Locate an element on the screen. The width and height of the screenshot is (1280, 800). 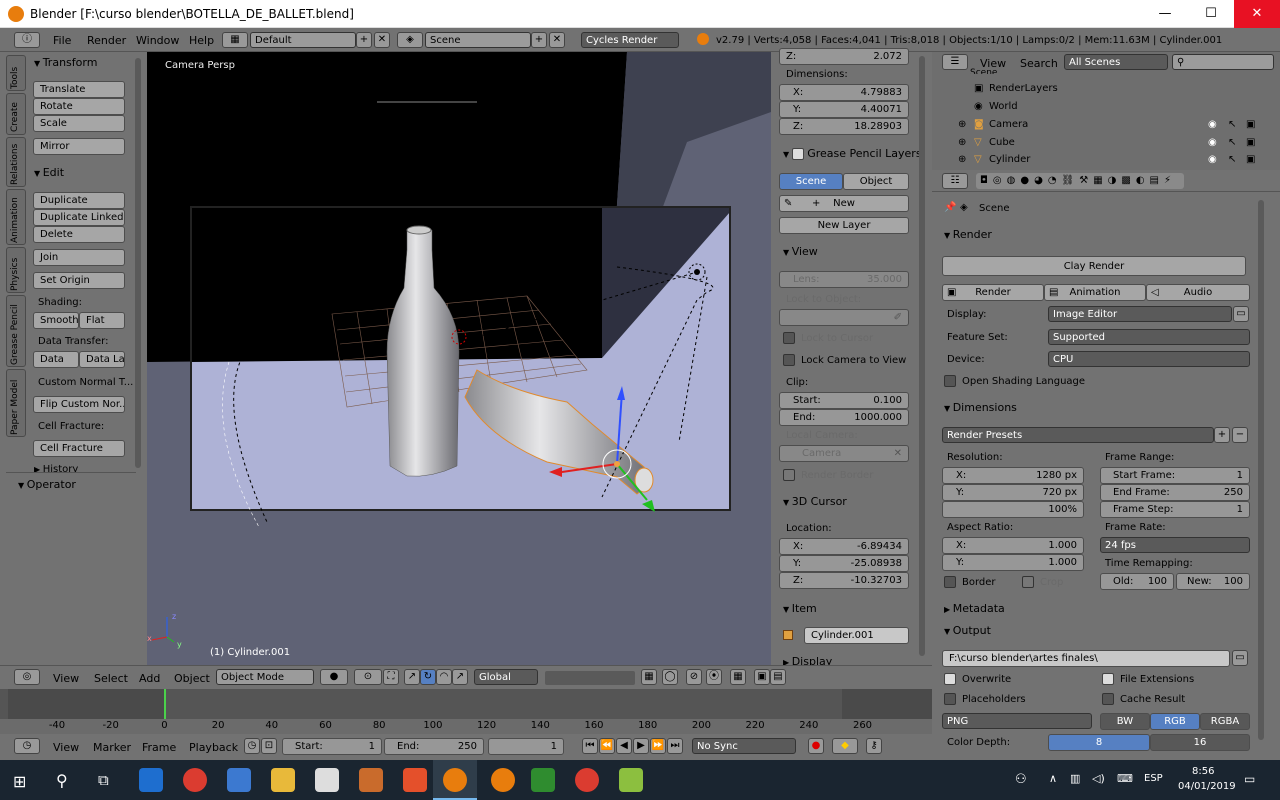
dimension-y-field: Y: 4.40071 is located at coordinates (844, 109).